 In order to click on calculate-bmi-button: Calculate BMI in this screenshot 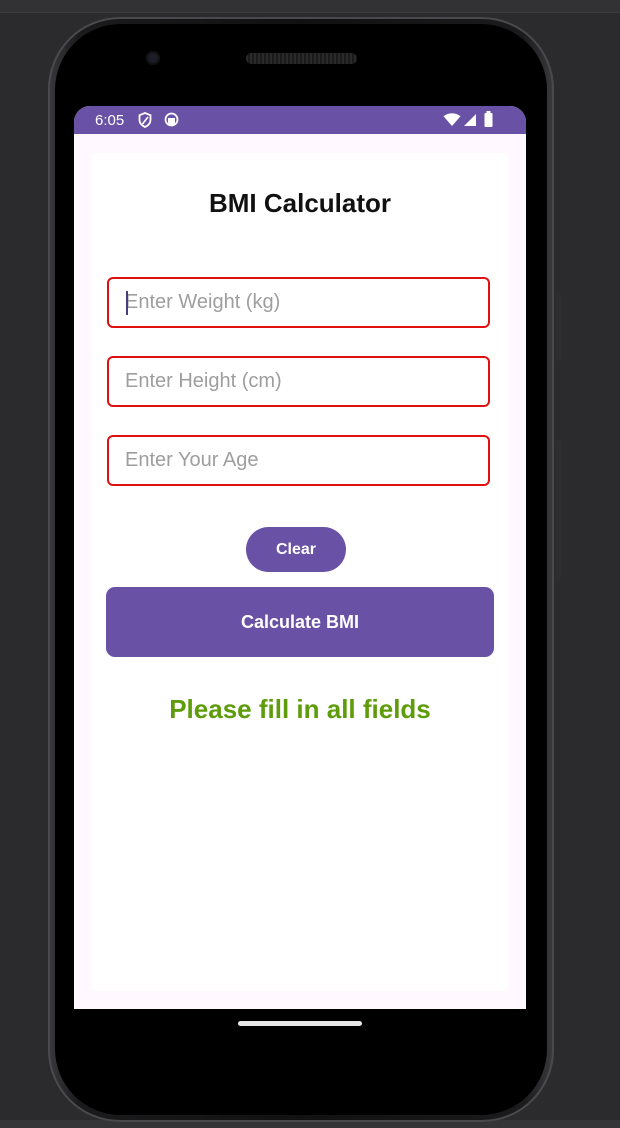, I will do `click(300, 622)`.